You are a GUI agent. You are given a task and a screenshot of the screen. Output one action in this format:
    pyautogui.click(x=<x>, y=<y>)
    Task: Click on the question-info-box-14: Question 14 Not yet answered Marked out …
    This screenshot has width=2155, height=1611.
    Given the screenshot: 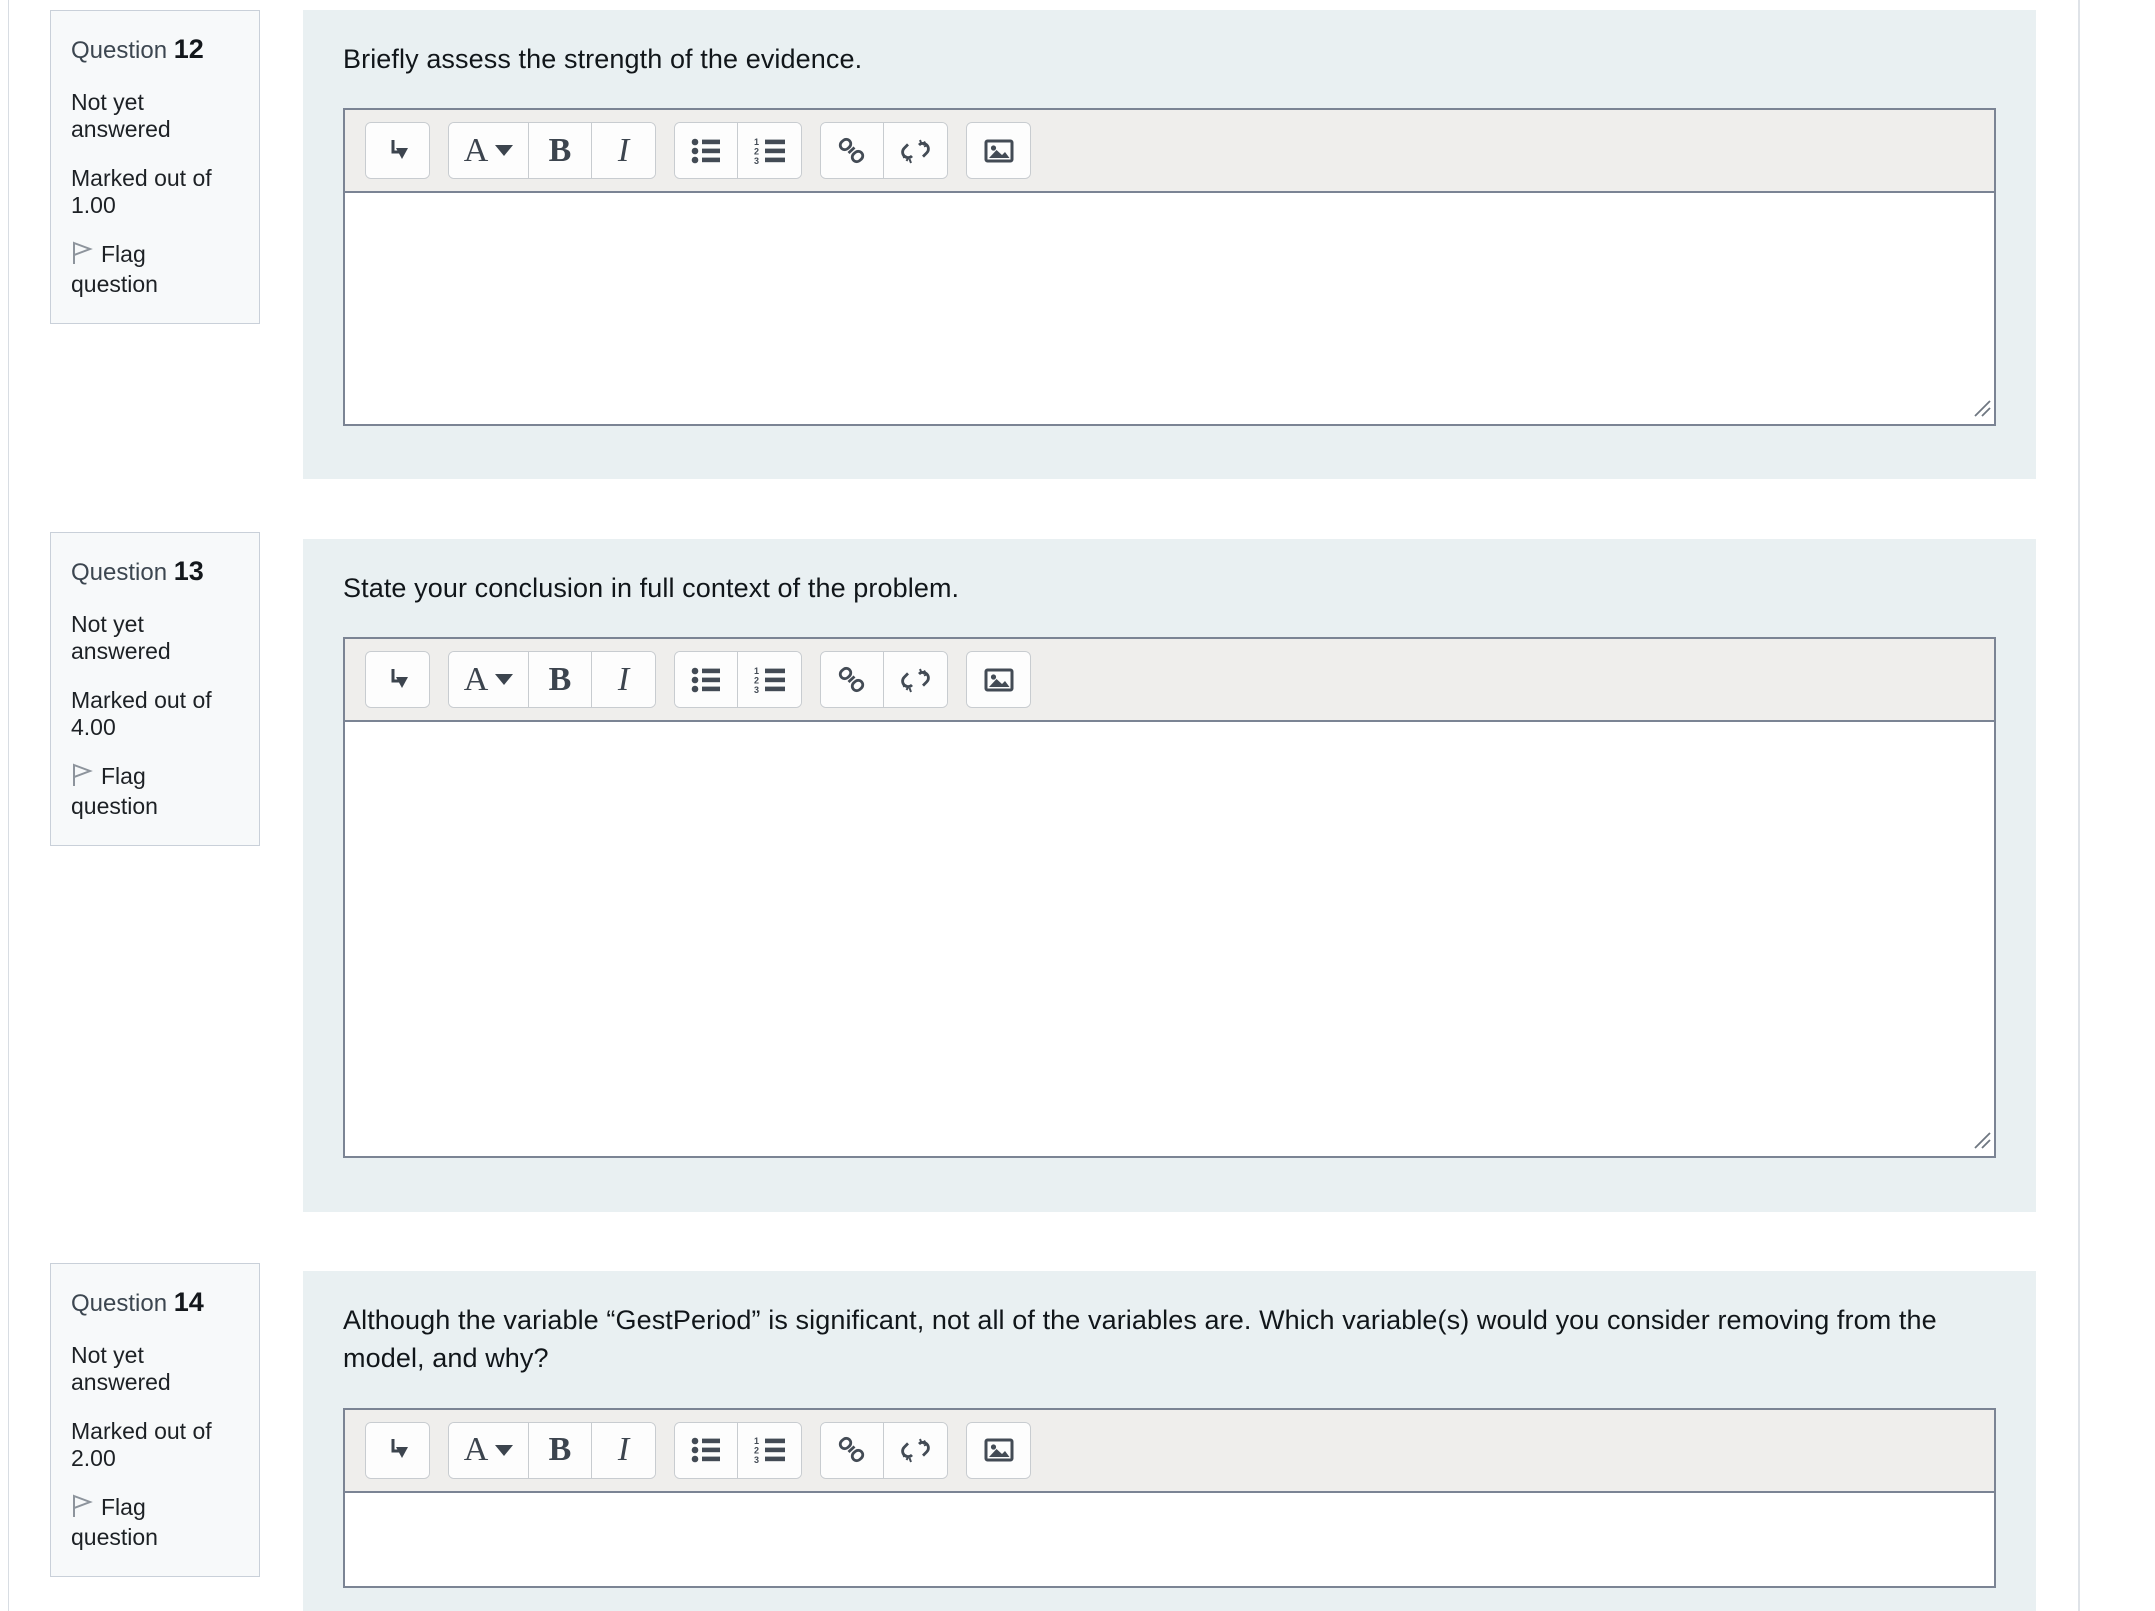 What is the action you would take?
    pyautogui.click(x=155, y=1420)
    